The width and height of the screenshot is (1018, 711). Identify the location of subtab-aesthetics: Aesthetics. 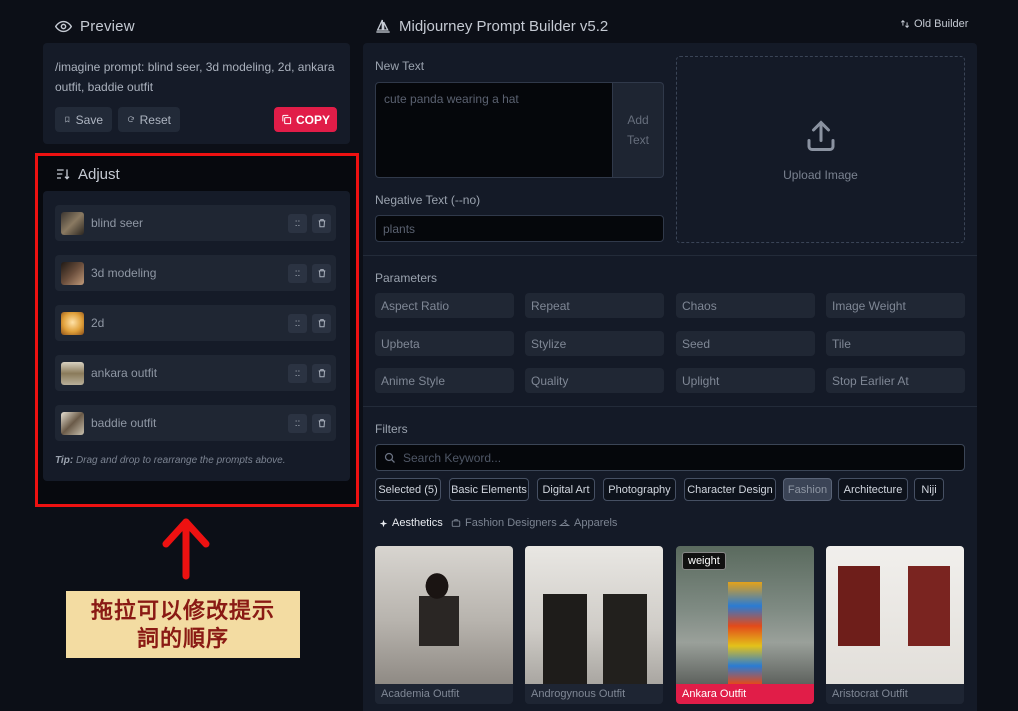
(411, 523).